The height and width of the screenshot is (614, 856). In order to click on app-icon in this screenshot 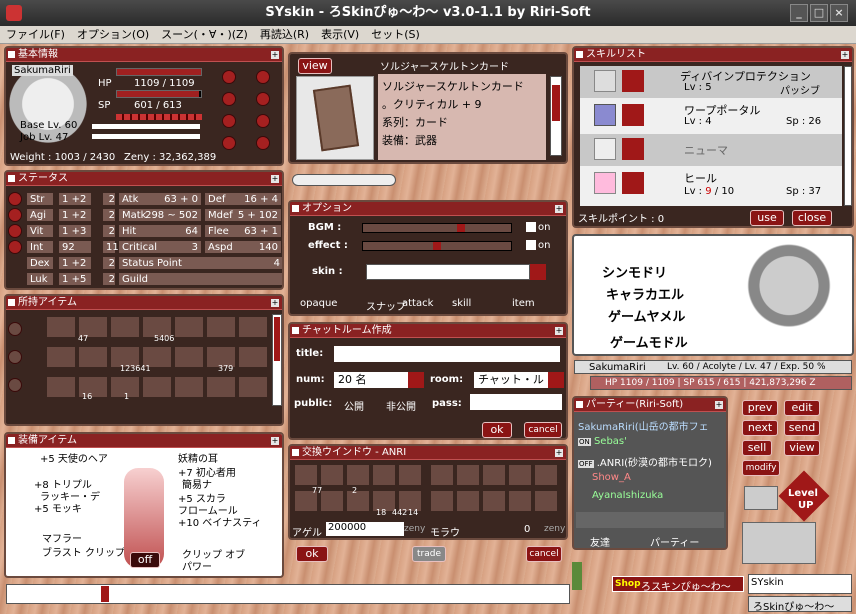, I will do `click(14, 13)`.